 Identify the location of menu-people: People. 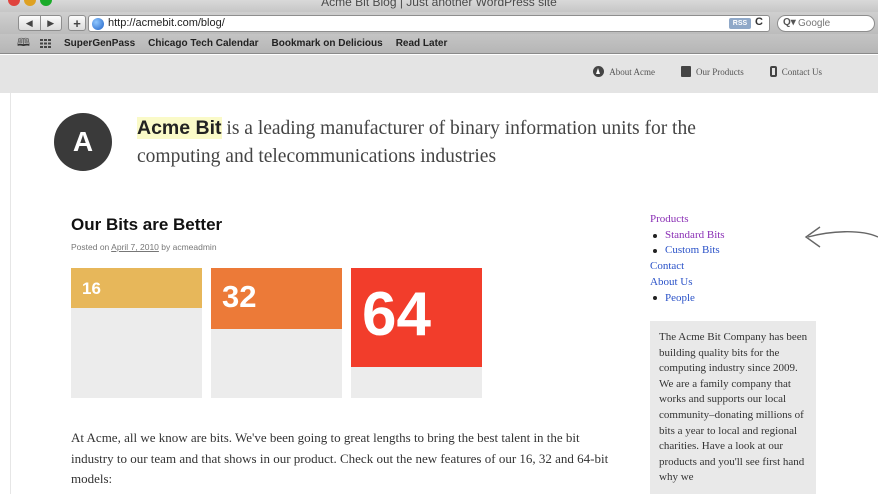
(680, 299).